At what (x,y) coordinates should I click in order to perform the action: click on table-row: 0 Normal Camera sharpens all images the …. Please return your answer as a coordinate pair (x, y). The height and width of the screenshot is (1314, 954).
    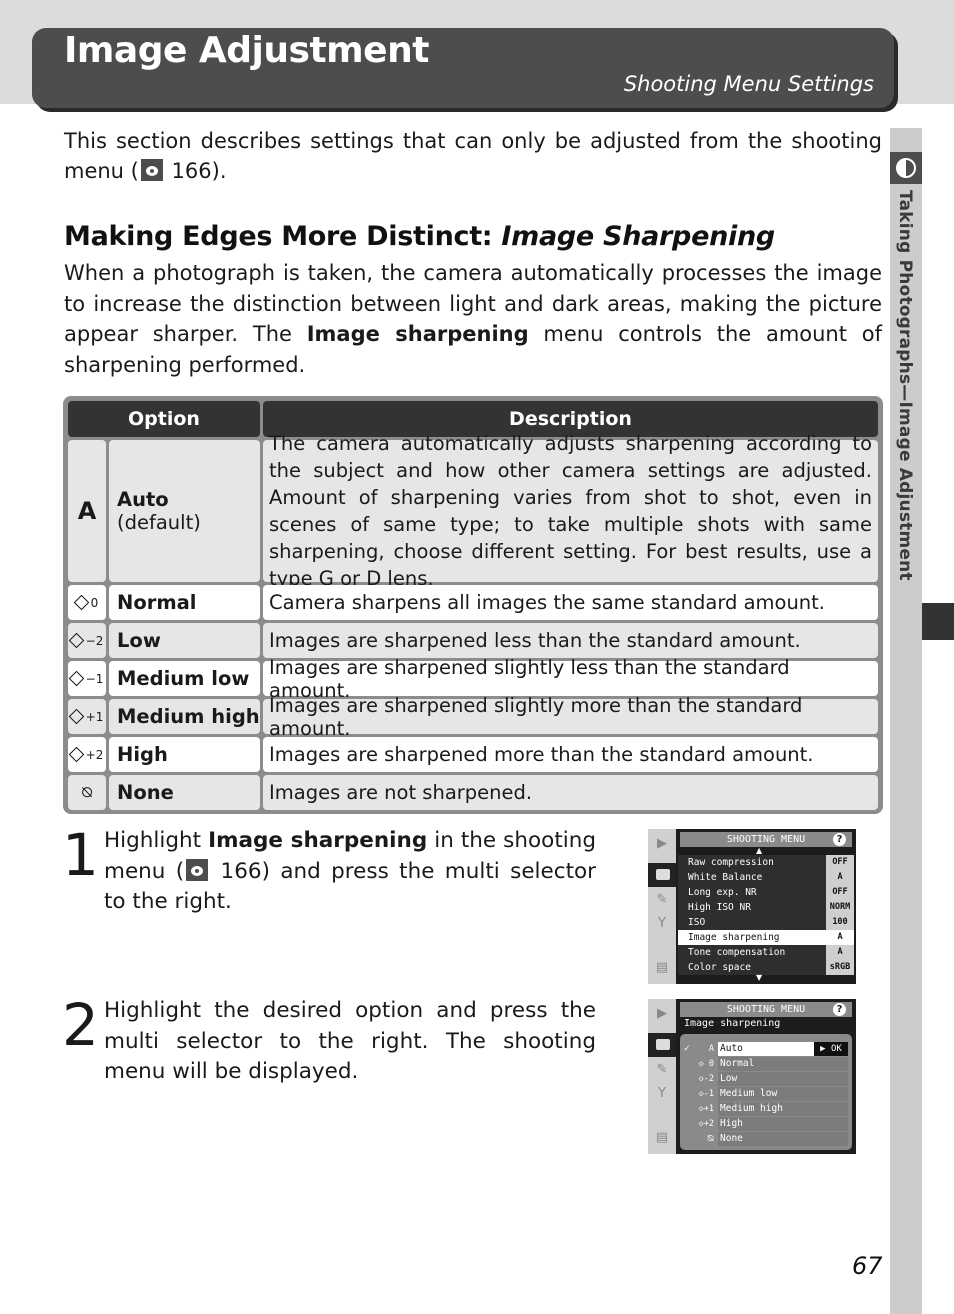
    Looking at the image, I should click on (473, 602).